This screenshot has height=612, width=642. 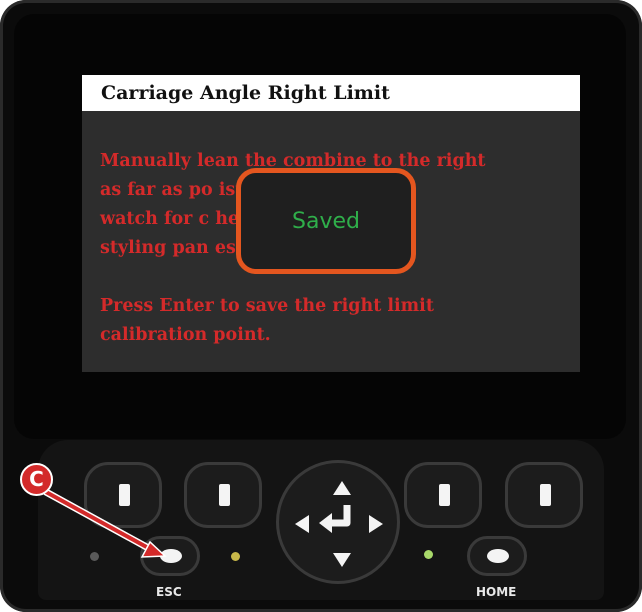 What do you see at coordinates (104, 523) in the screenshot?
I see `callout-arrow` at bounding box center [104, 523].